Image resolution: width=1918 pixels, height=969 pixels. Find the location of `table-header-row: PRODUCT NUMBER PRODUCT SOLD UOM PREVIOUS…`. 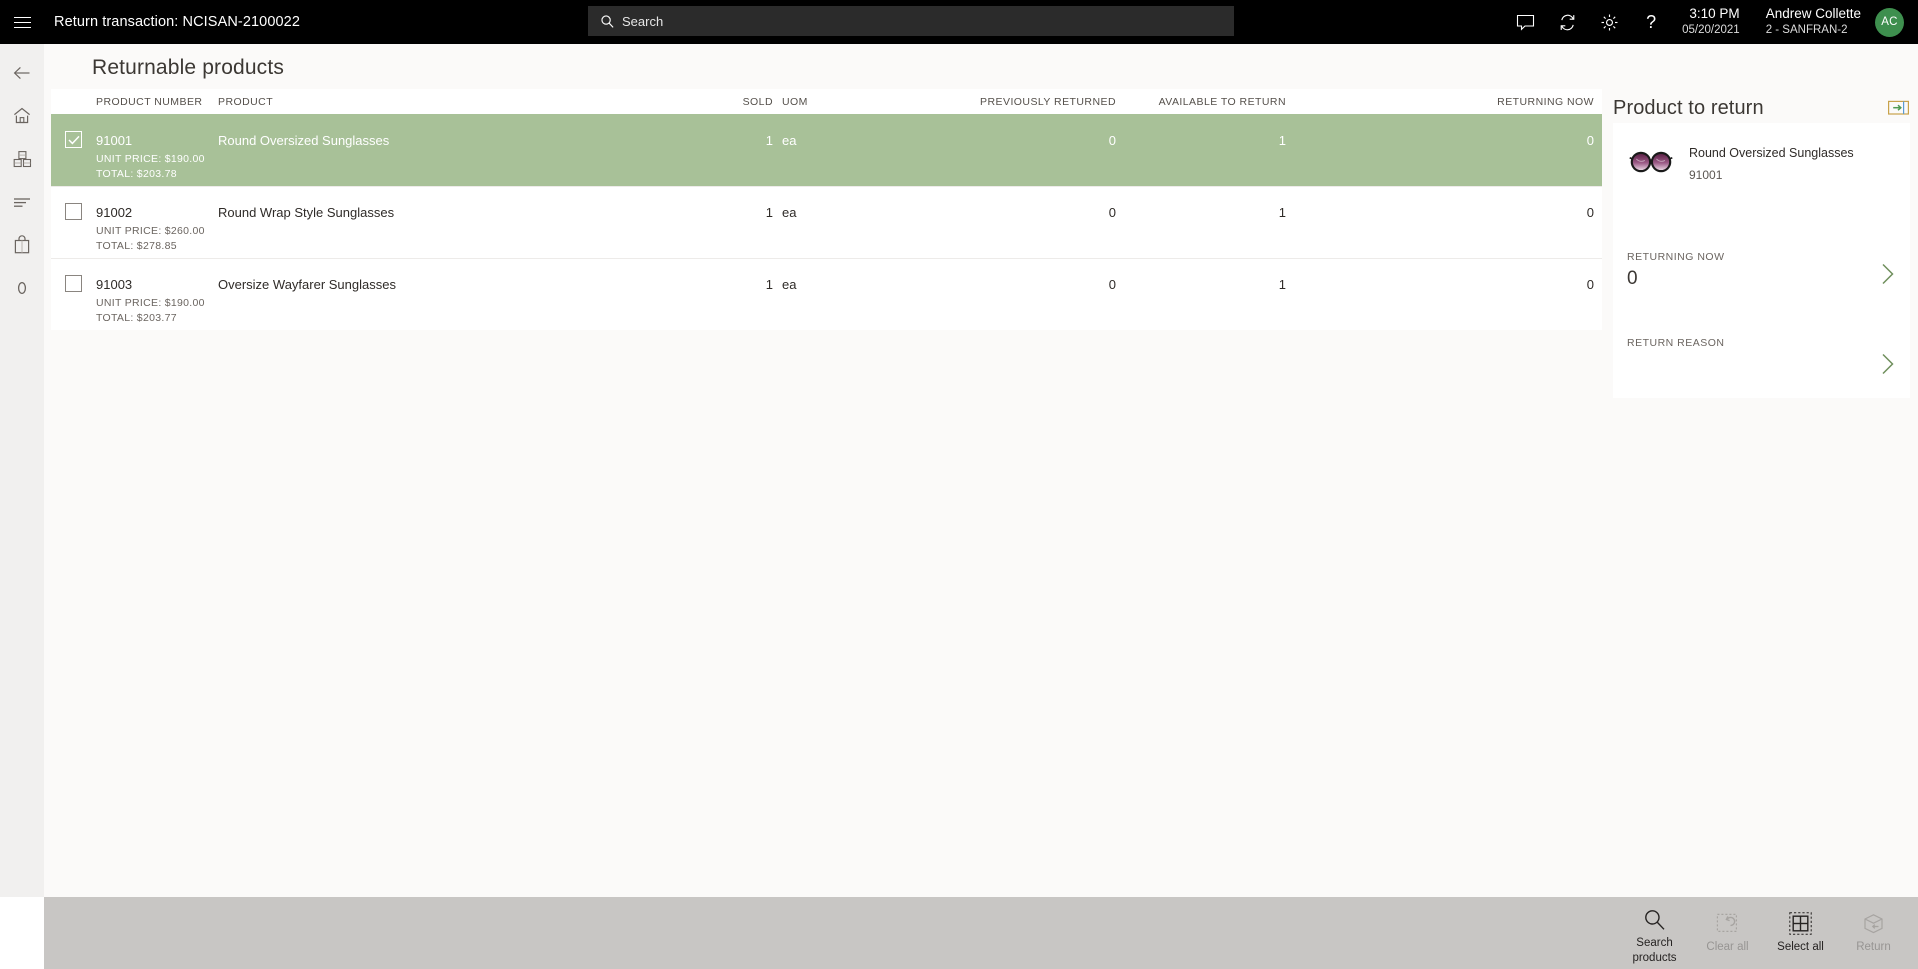

table-header-row: PRODUCT NUMBER PRODUCT SOLD UOM PREVIOUS… is located at coordinates (826, 101).